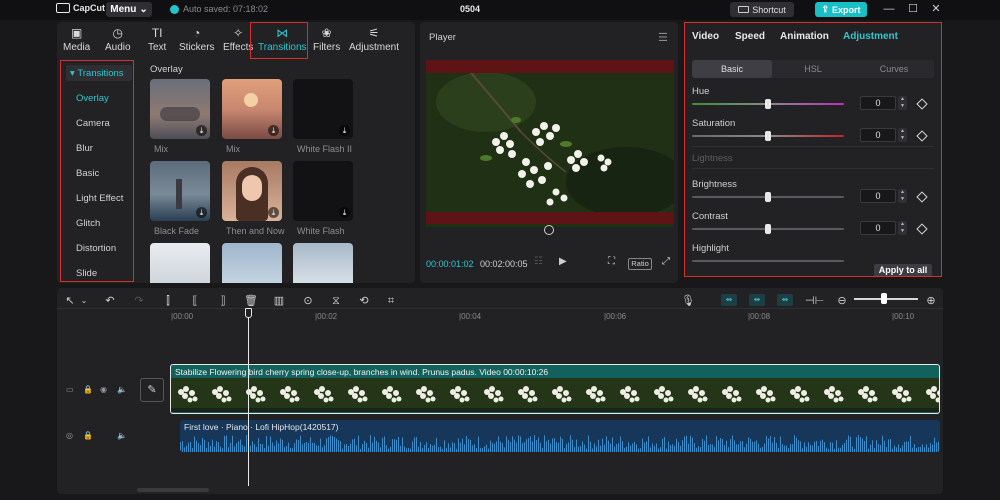 The image size is (1000, 500). What do you see at coordinates (504, 264) in the screenshot?
I see `total-time: 00:02:00:05` at bounding box center [504, 264].